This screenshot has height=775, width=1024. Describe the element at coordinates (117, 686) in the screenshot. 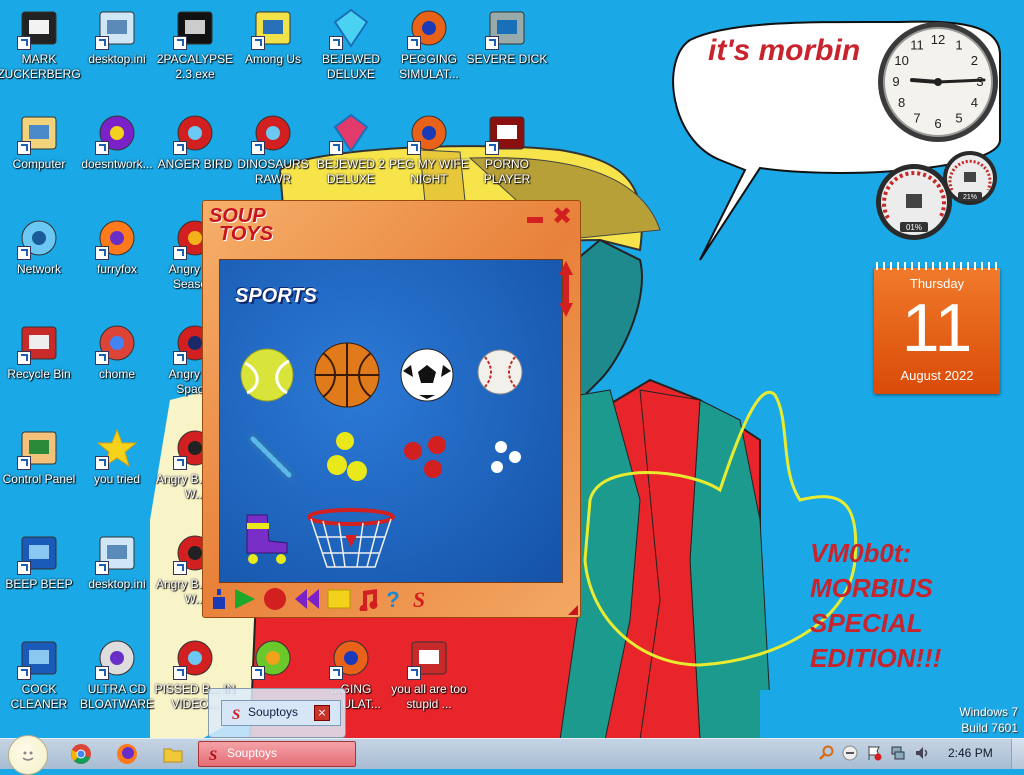

I see `desktop-icon: ULTRA CD BLOATWARE` at that location.